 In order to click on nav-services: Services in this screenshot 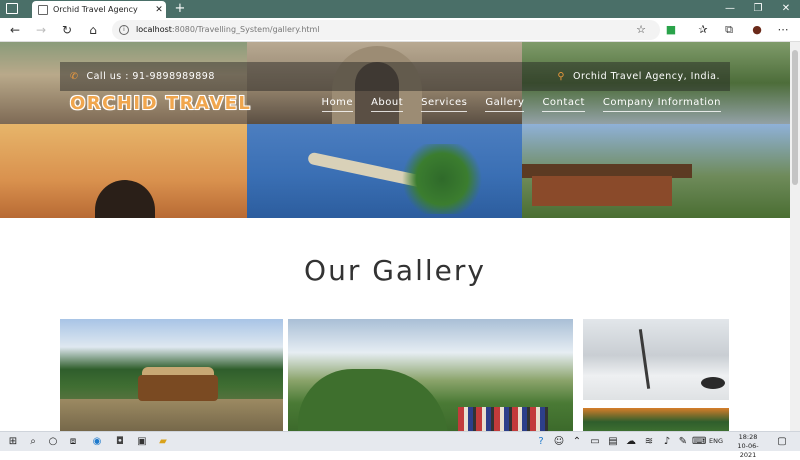, I will do `click(444, 104)`.